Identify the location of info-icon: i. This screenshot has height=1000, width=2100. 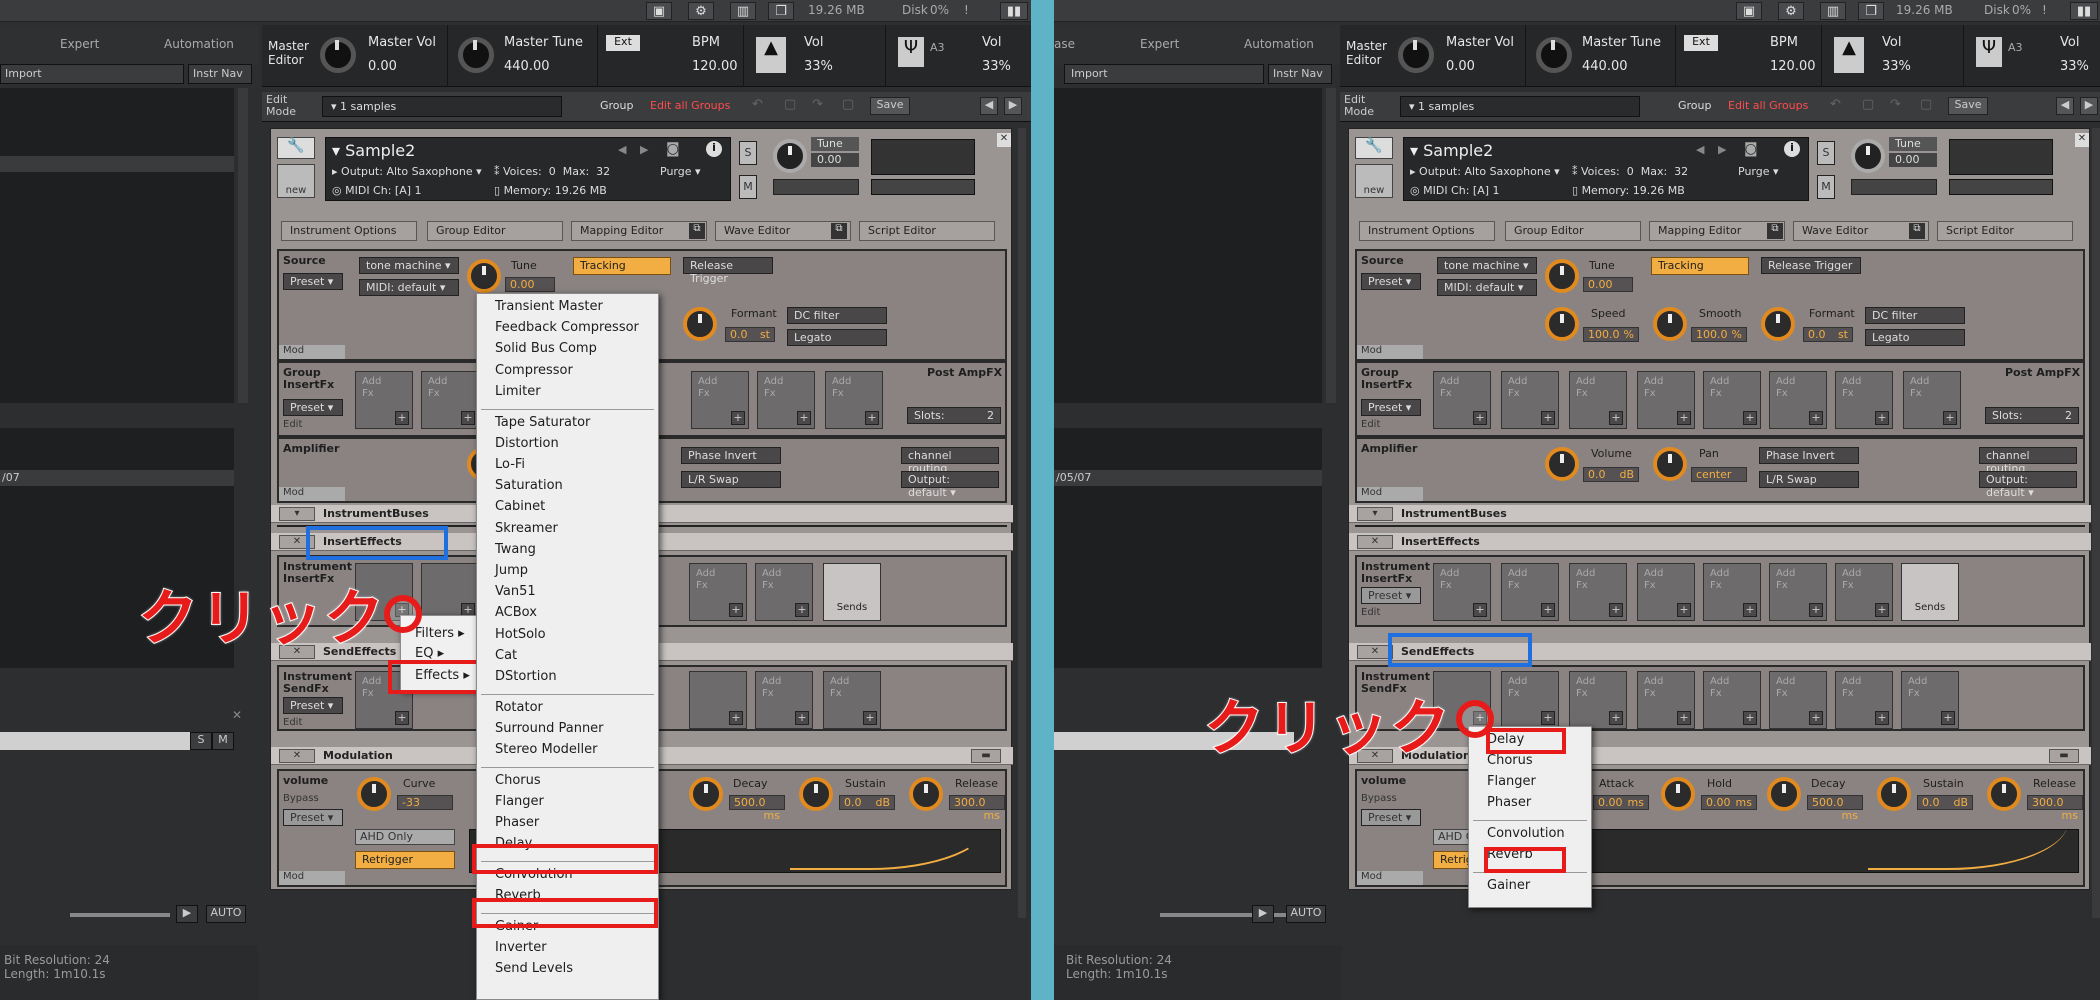
(1792, 149).